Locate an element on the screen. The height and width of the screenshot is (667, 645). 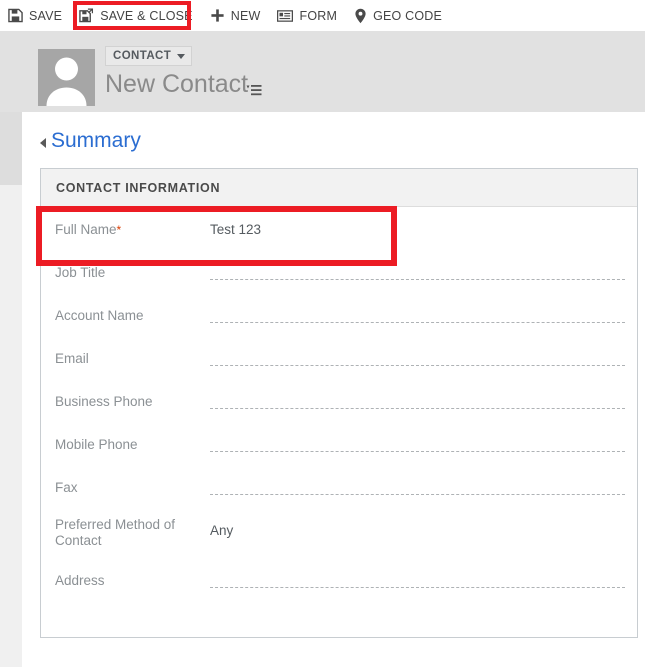
field-label-business-phone: Business Phone is located at coordinates (104, 401).